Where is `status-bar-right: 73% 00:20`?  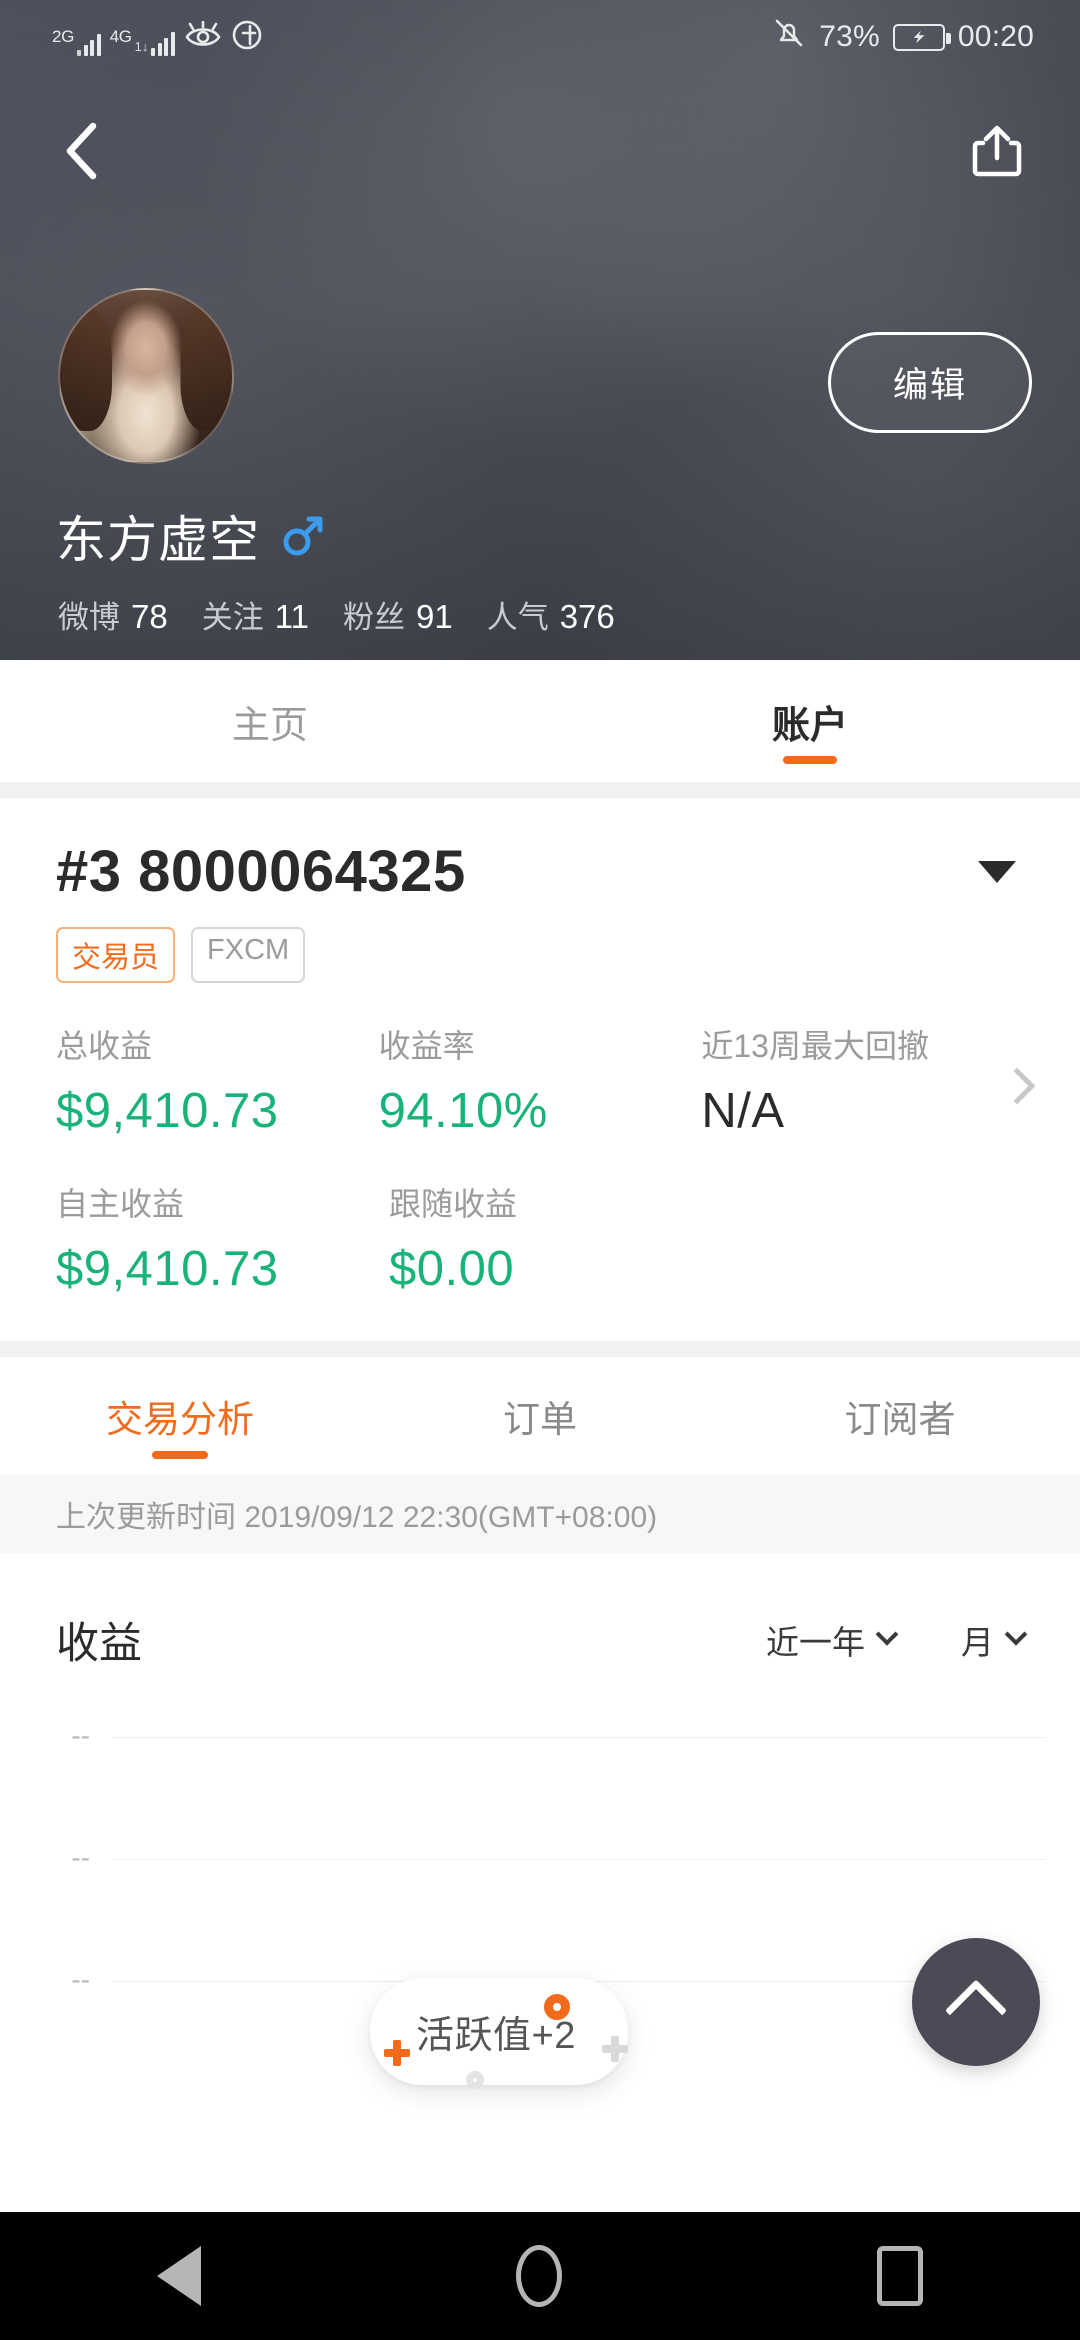 status-bar-right: 73% 00:20 is located at coordinates (926, 37).